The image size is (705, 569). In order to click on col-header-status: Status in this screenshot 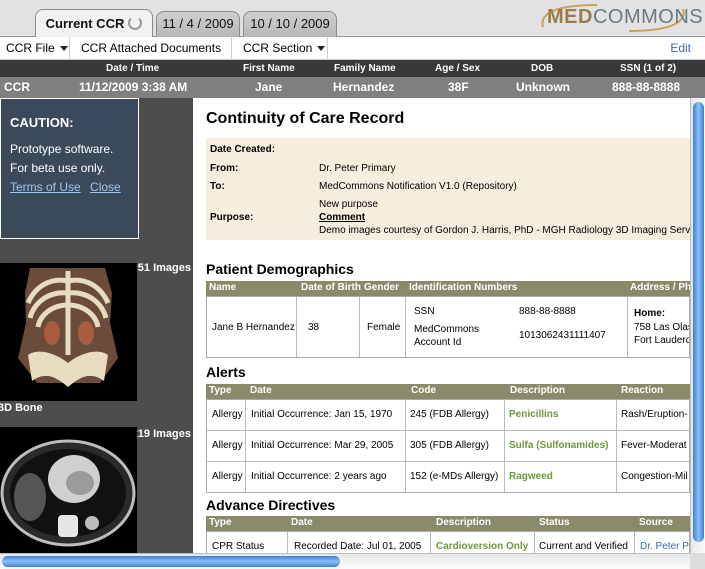, I will do `click(554, 522)`.